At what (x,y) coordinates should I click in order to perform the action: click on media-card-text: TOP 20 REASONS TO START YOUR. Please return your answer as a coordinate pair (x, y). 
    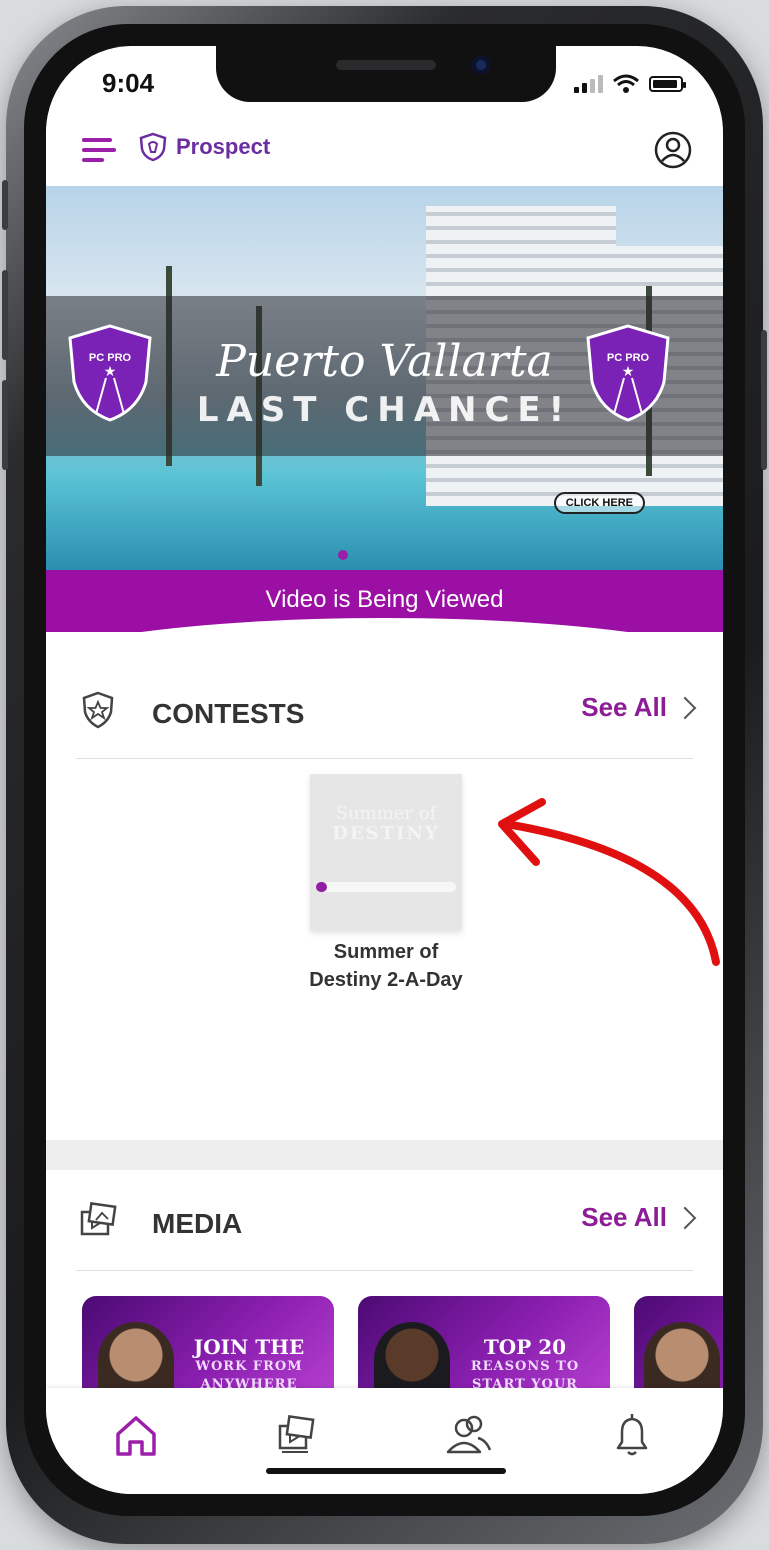
    Looking at the image, I should click on (525, 1365).